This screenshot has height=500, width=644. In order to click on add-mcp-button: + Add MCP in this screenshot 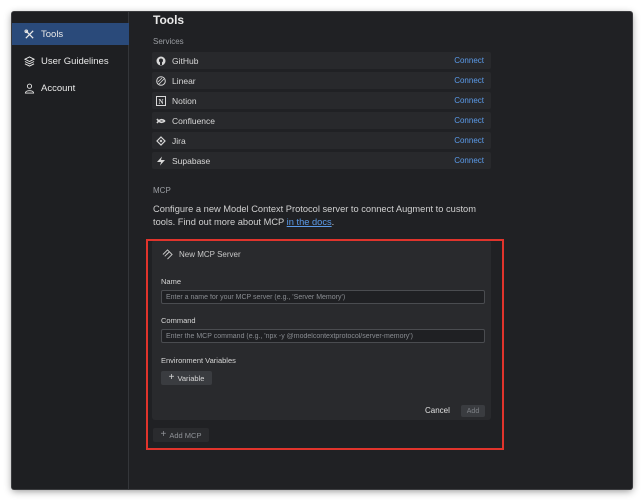, I will do `click(181, 435)`.